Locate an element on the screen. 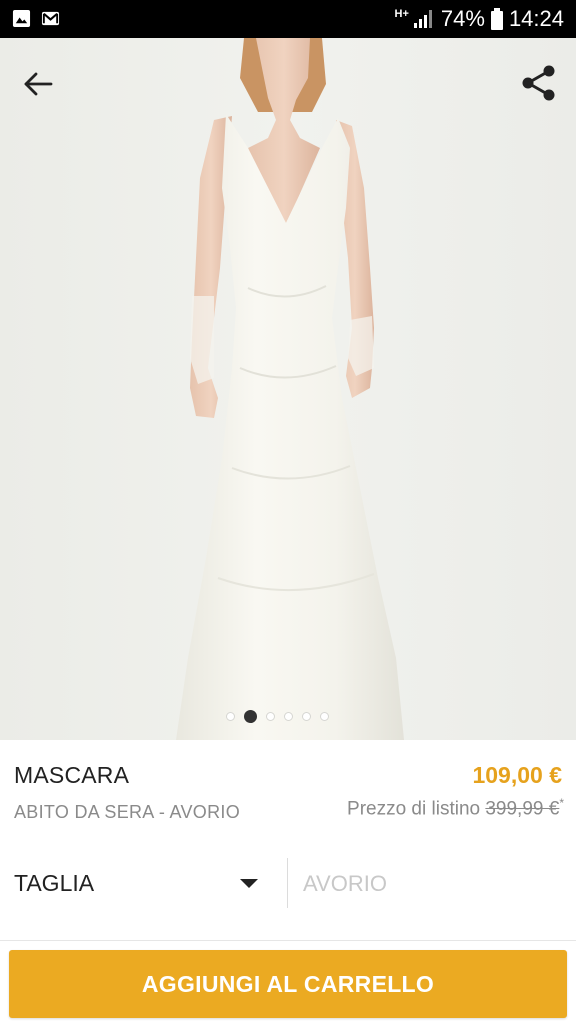  cta-divider is located at coordinates (288, 940).